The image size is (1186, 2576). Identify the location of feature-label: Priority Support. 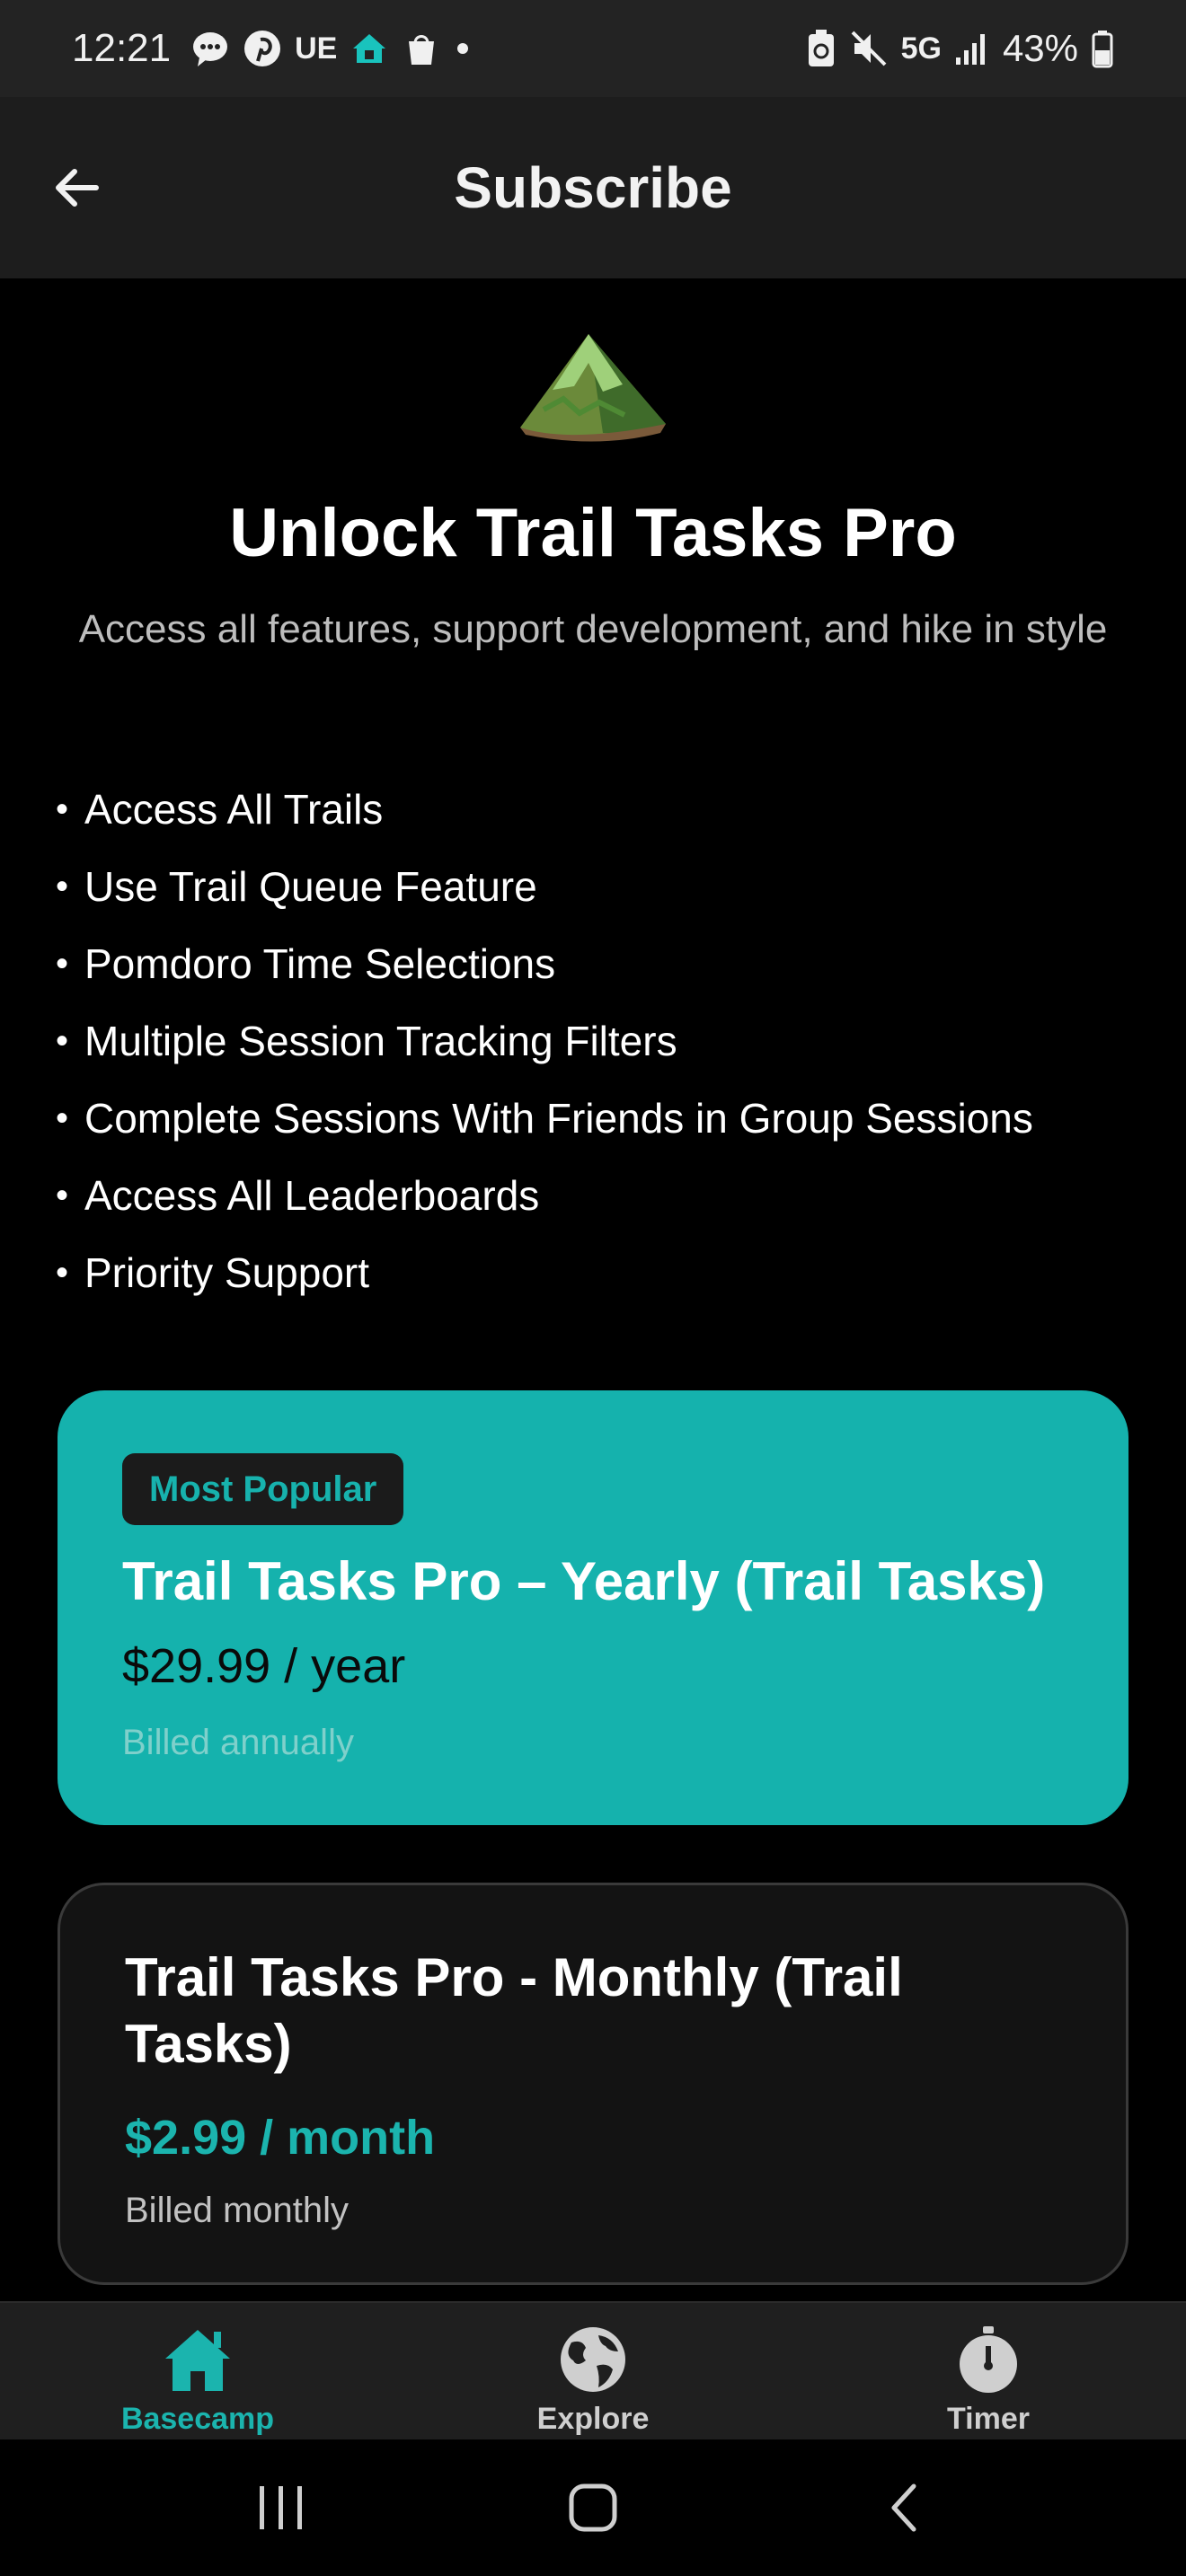
(227, 1272).